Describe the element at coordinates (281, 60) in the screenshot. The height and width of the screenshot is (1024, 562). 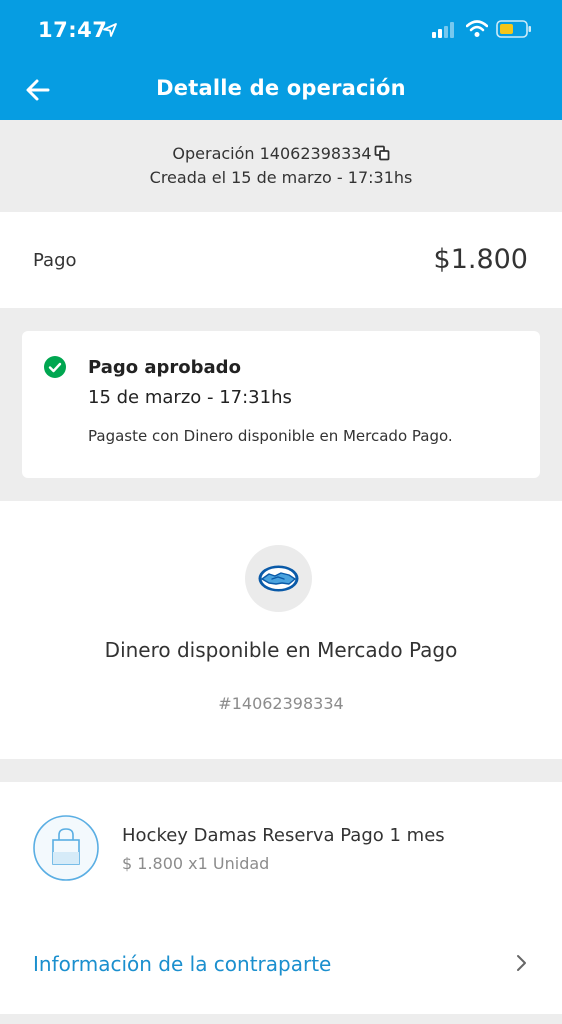
I see `app-header: 17:47 Detalle de operación` at that location.